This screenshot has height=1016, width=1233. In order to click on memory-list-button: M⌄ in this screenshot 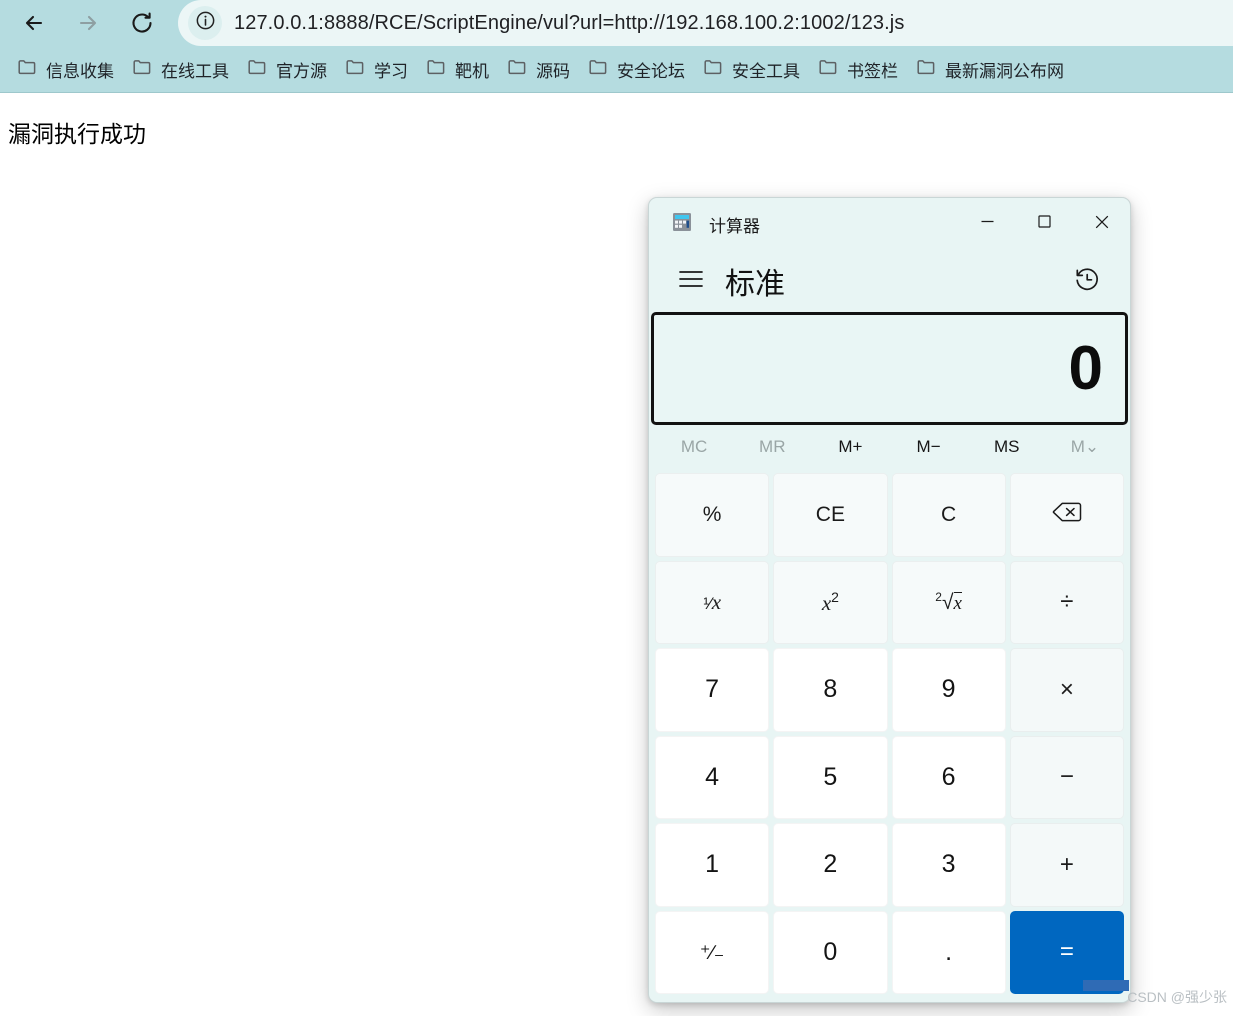, I will do `click(1085, 447)`.